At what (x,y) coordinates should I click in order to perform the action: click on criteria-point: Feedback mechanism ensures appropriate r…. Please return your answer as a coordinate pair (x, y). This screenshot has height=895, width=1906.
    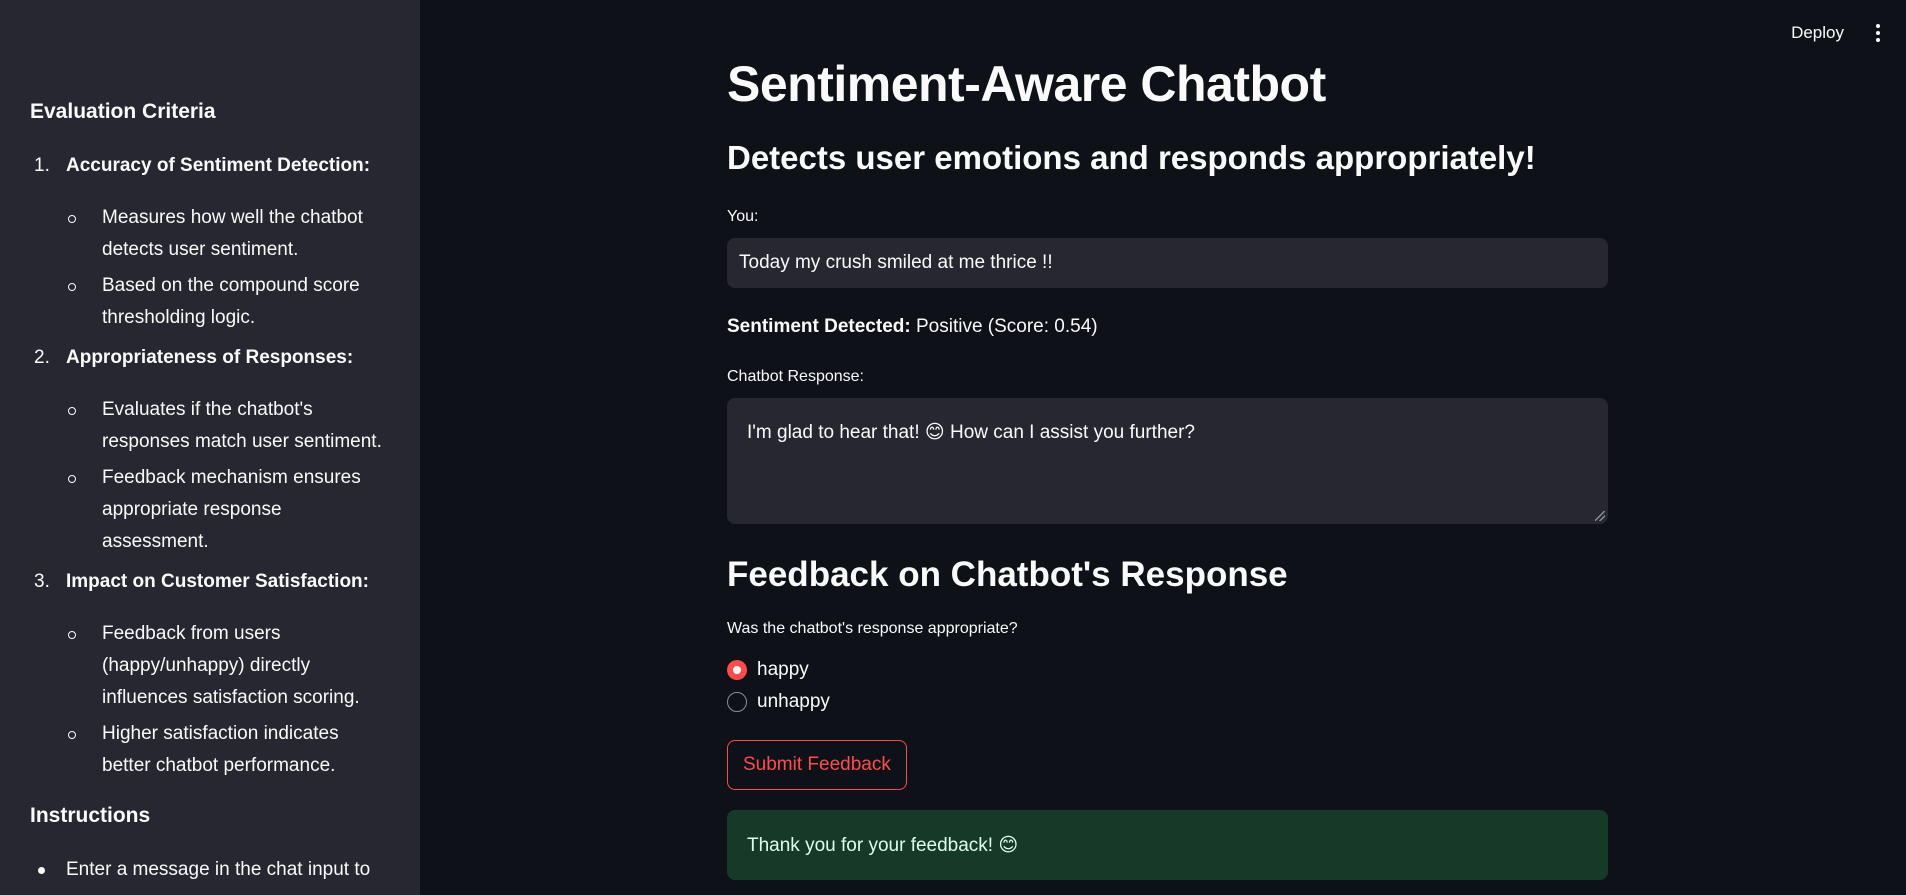
    Looking at the image, I should click on (228, 510).